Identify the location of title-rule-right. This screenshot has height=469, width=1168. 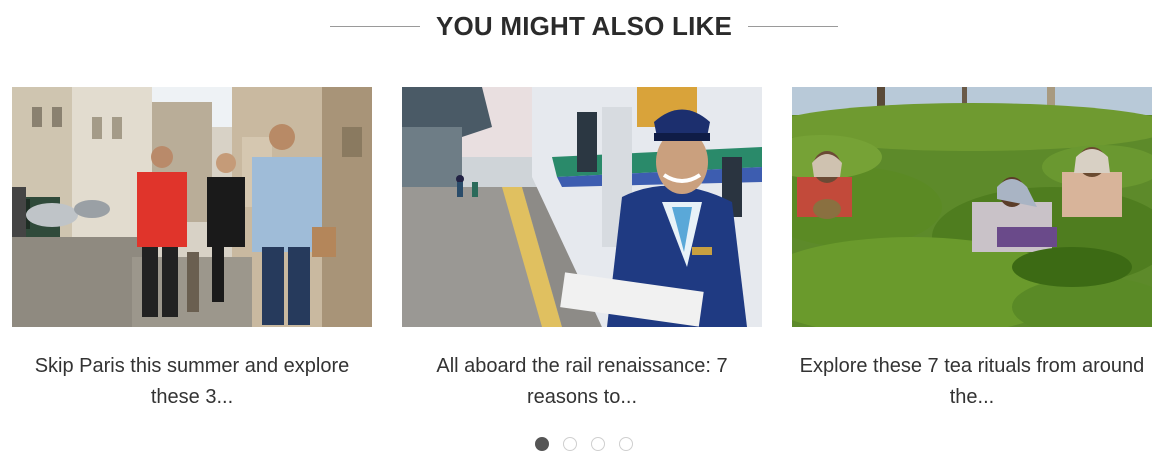
(793, 26).